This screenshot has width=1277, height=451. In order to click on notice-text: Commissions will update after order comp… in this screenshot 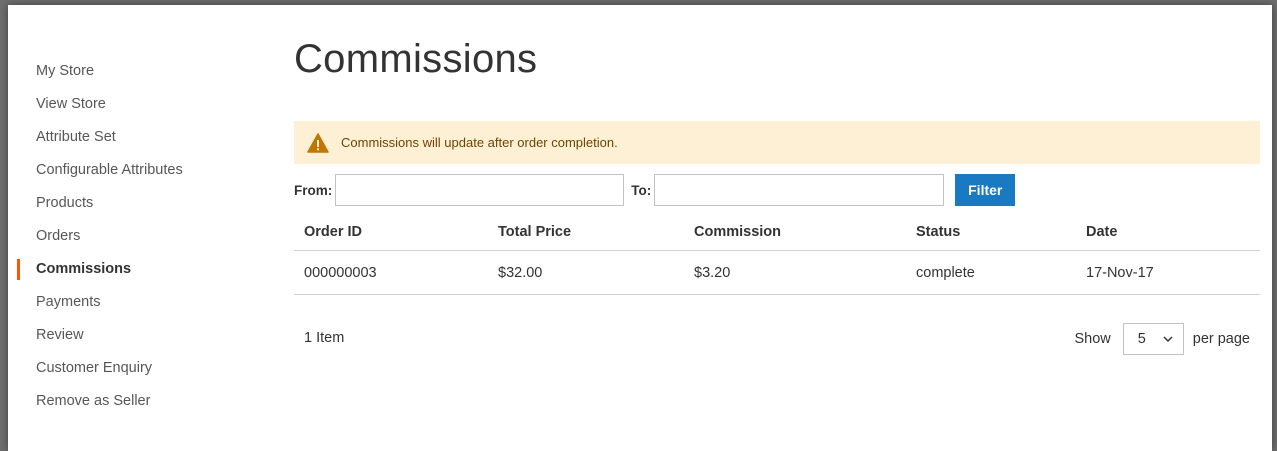, I will do `click(479, 142)`.